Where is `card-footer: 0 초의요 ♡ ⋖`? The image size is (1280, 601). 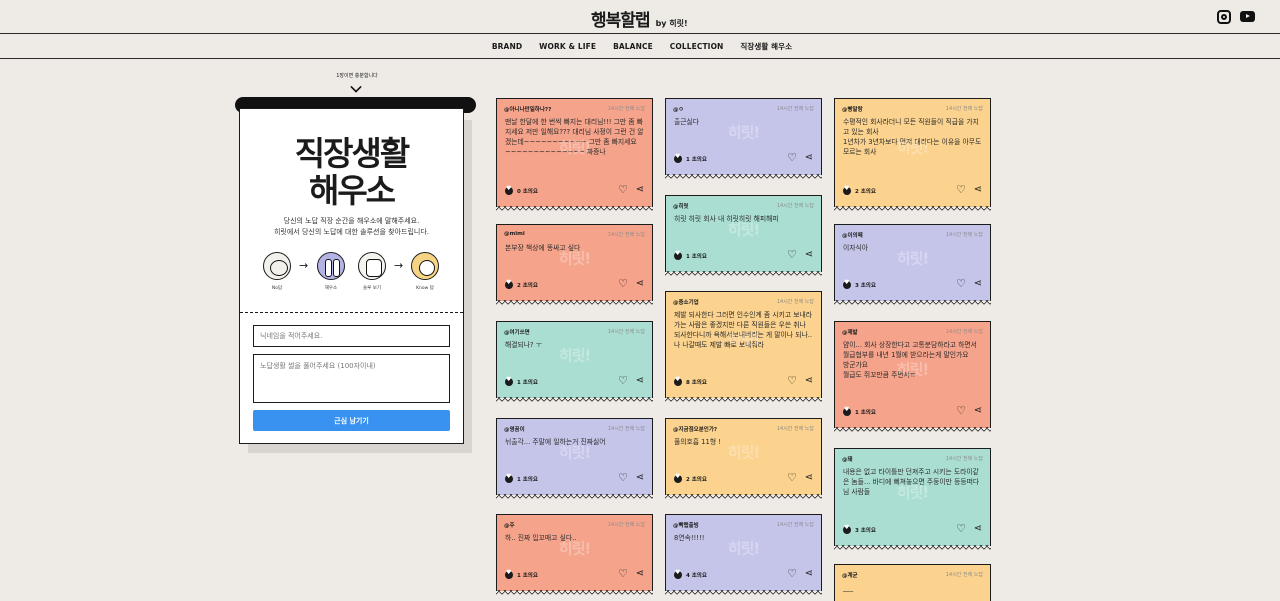
card-footer: 0 초의요 ♡ ⋖ is located at coordinates (574, 190).